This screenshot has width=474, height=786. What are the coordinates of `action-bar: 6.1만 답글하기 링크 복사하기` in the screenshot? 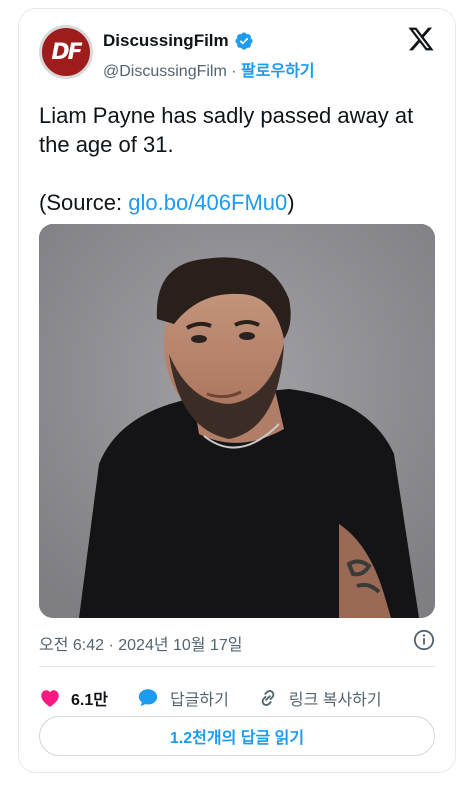 It's located at (237, 698).